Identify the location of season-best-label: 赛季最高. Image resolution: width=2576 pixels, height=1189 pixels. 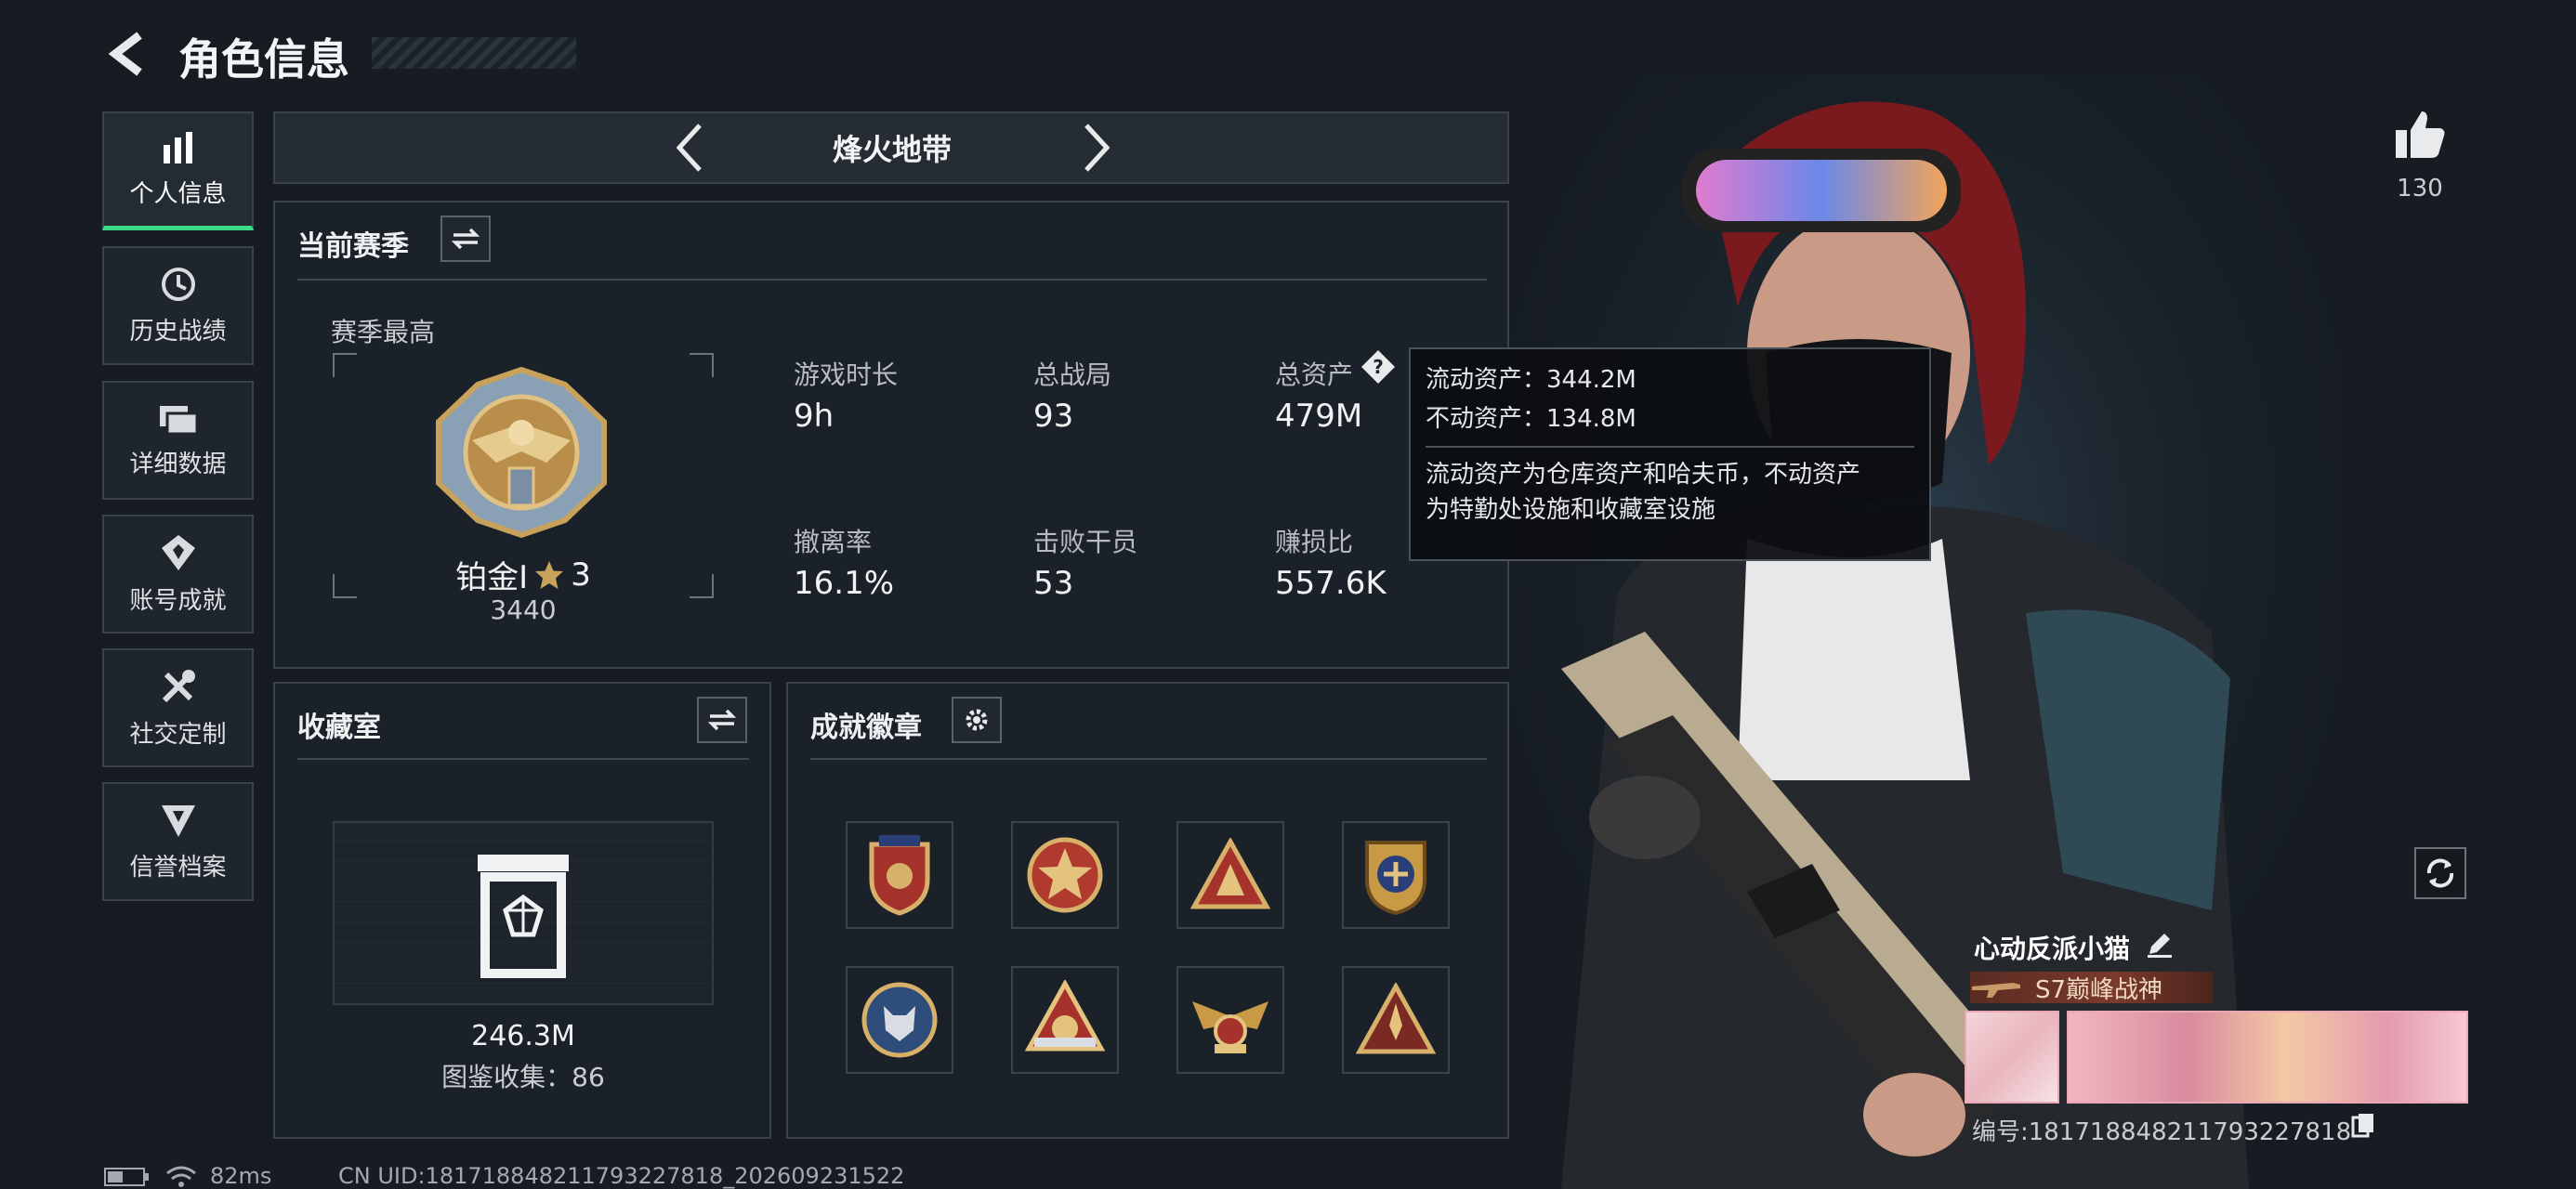
(383, 332).